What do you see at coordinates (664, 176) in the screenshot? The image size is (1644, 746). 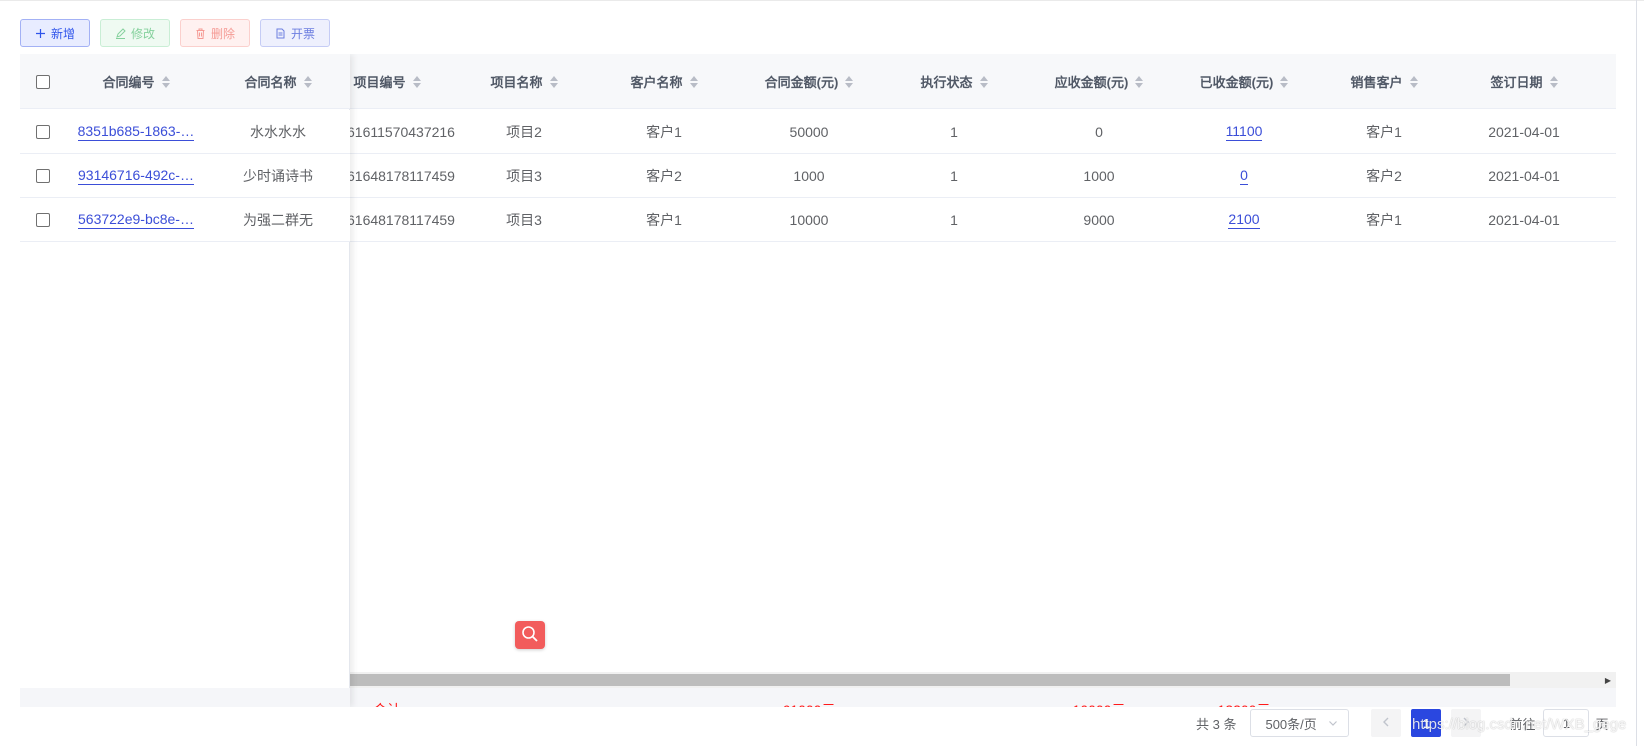 I see `cell-customer-name: 客户2` at bounding box center [664, 176].